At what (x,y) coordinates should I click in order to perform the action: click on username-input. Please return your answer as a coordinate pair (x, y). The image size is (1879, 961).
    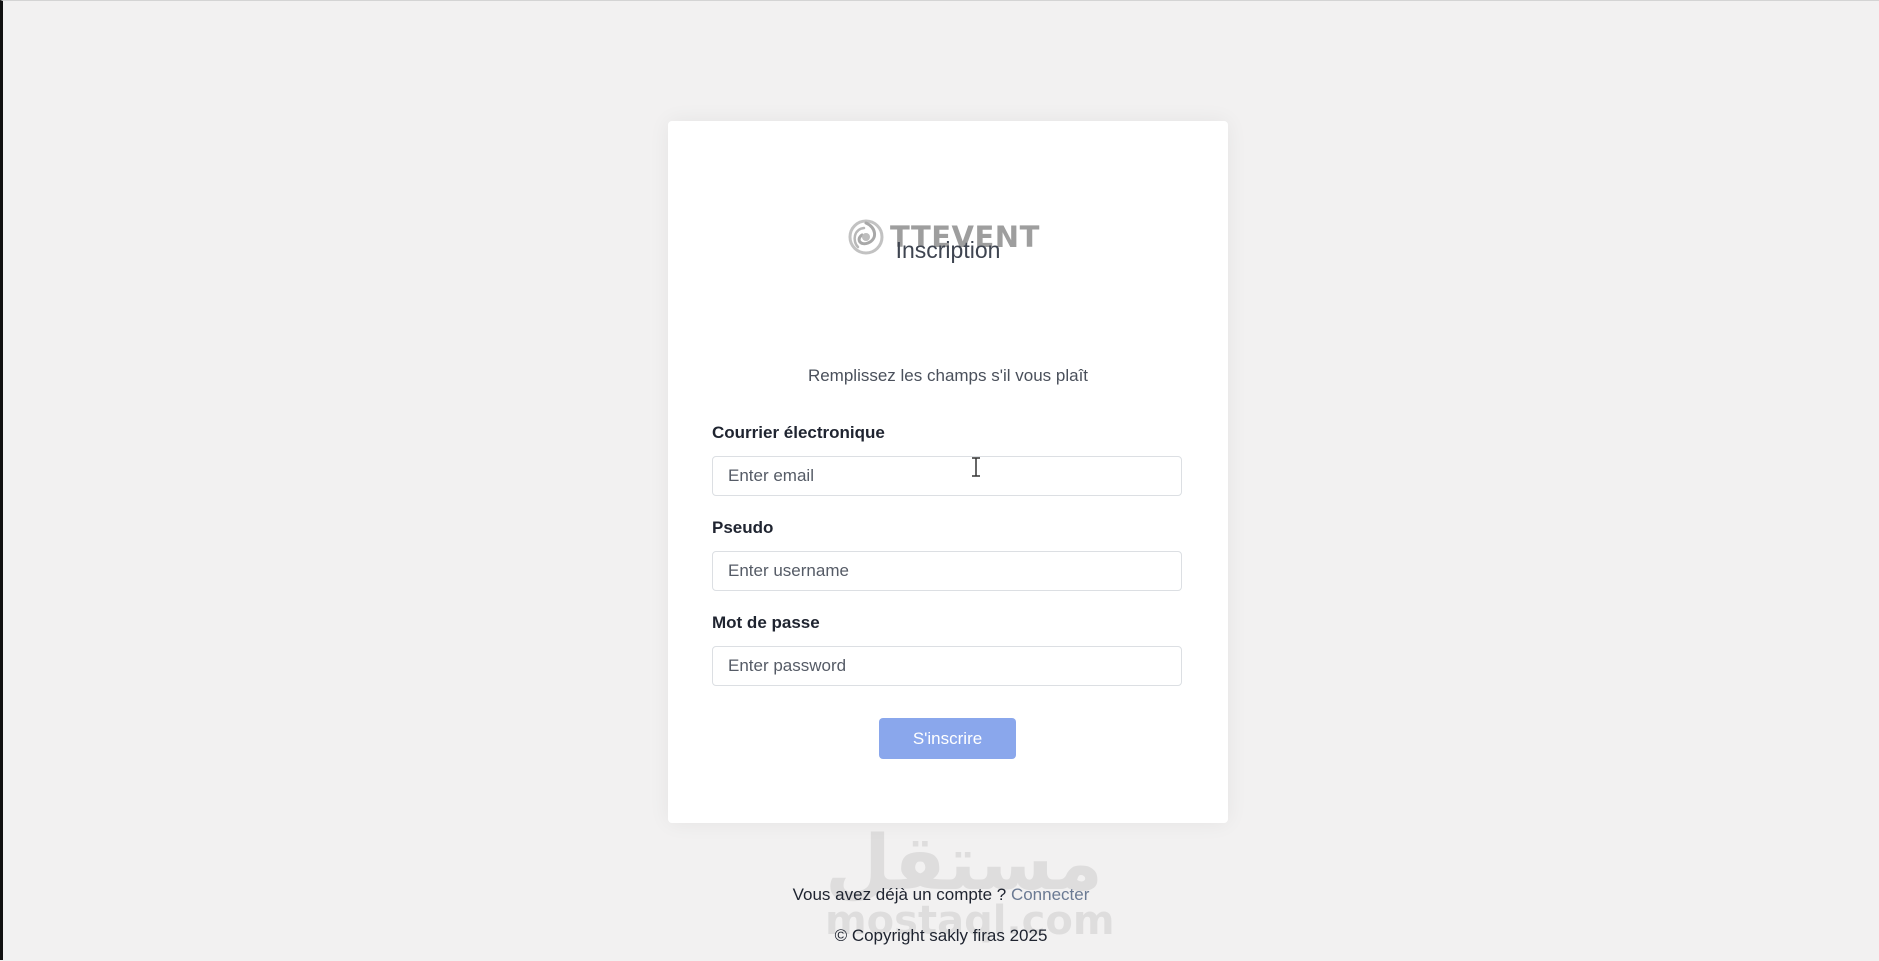
    Looking at the image, I should click on (947, 571).